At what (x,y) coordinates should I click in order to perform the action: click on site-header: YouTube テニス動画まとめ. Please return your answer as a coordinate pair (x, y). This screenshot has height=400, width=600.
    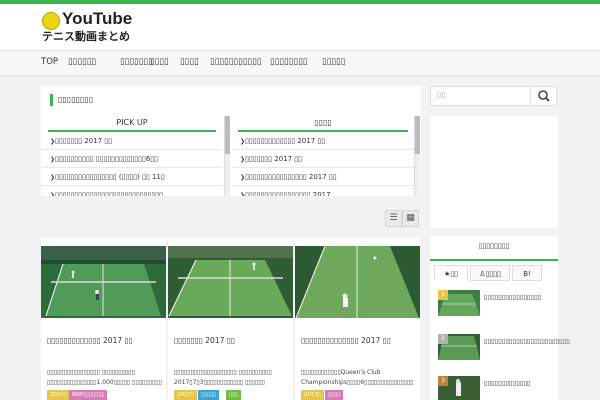
    Looking at the image, I should click on (300, 27).